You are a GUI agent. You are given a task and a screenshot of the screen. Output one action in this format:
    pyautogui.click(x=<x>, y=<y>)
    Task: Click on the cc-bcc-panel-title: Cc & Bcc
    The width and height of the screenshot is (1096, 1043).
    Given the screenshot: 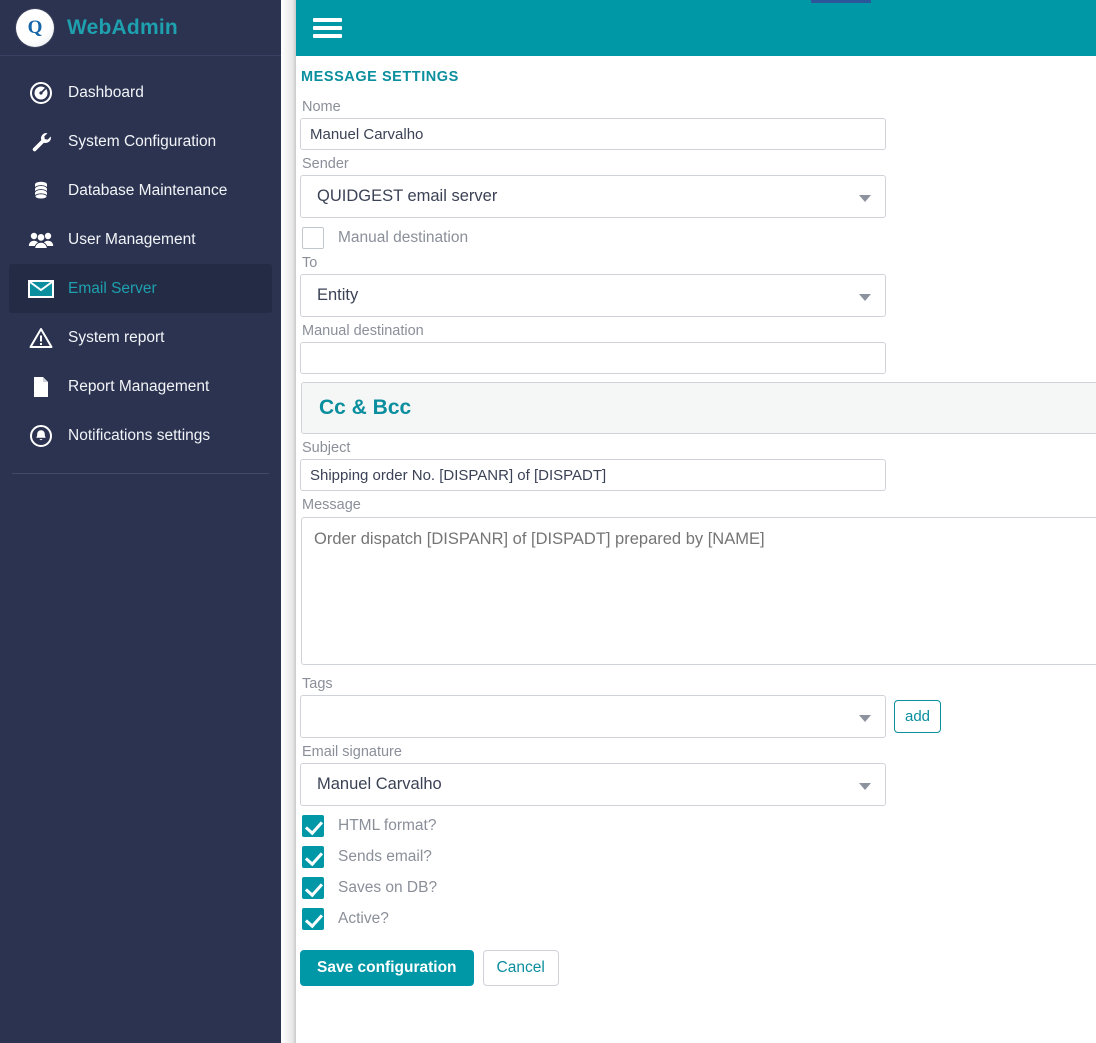 What is the action you would take?
    pyautogui.click(x=365, y=407)
    